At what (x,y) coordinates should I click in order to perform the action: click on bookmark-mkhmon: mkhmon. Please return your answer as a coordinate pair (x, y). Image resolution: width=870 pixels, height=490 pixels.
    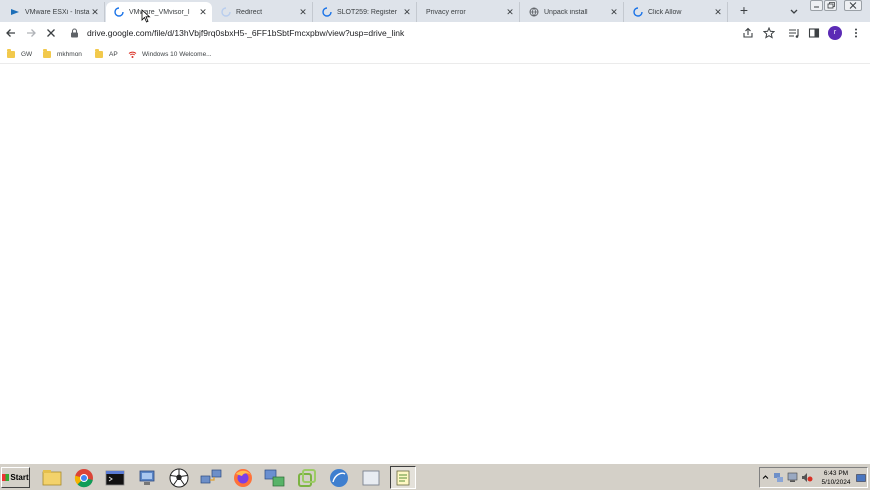
    Looking at the image, I should click on (62, 54).